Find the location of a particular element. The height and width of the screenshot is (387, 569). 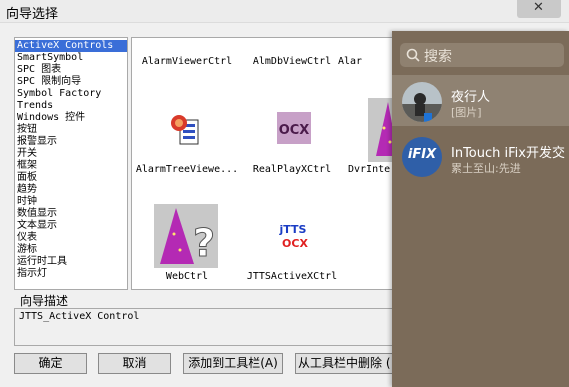

conversation-preview: [图片] is located at coordinates (466, 112).